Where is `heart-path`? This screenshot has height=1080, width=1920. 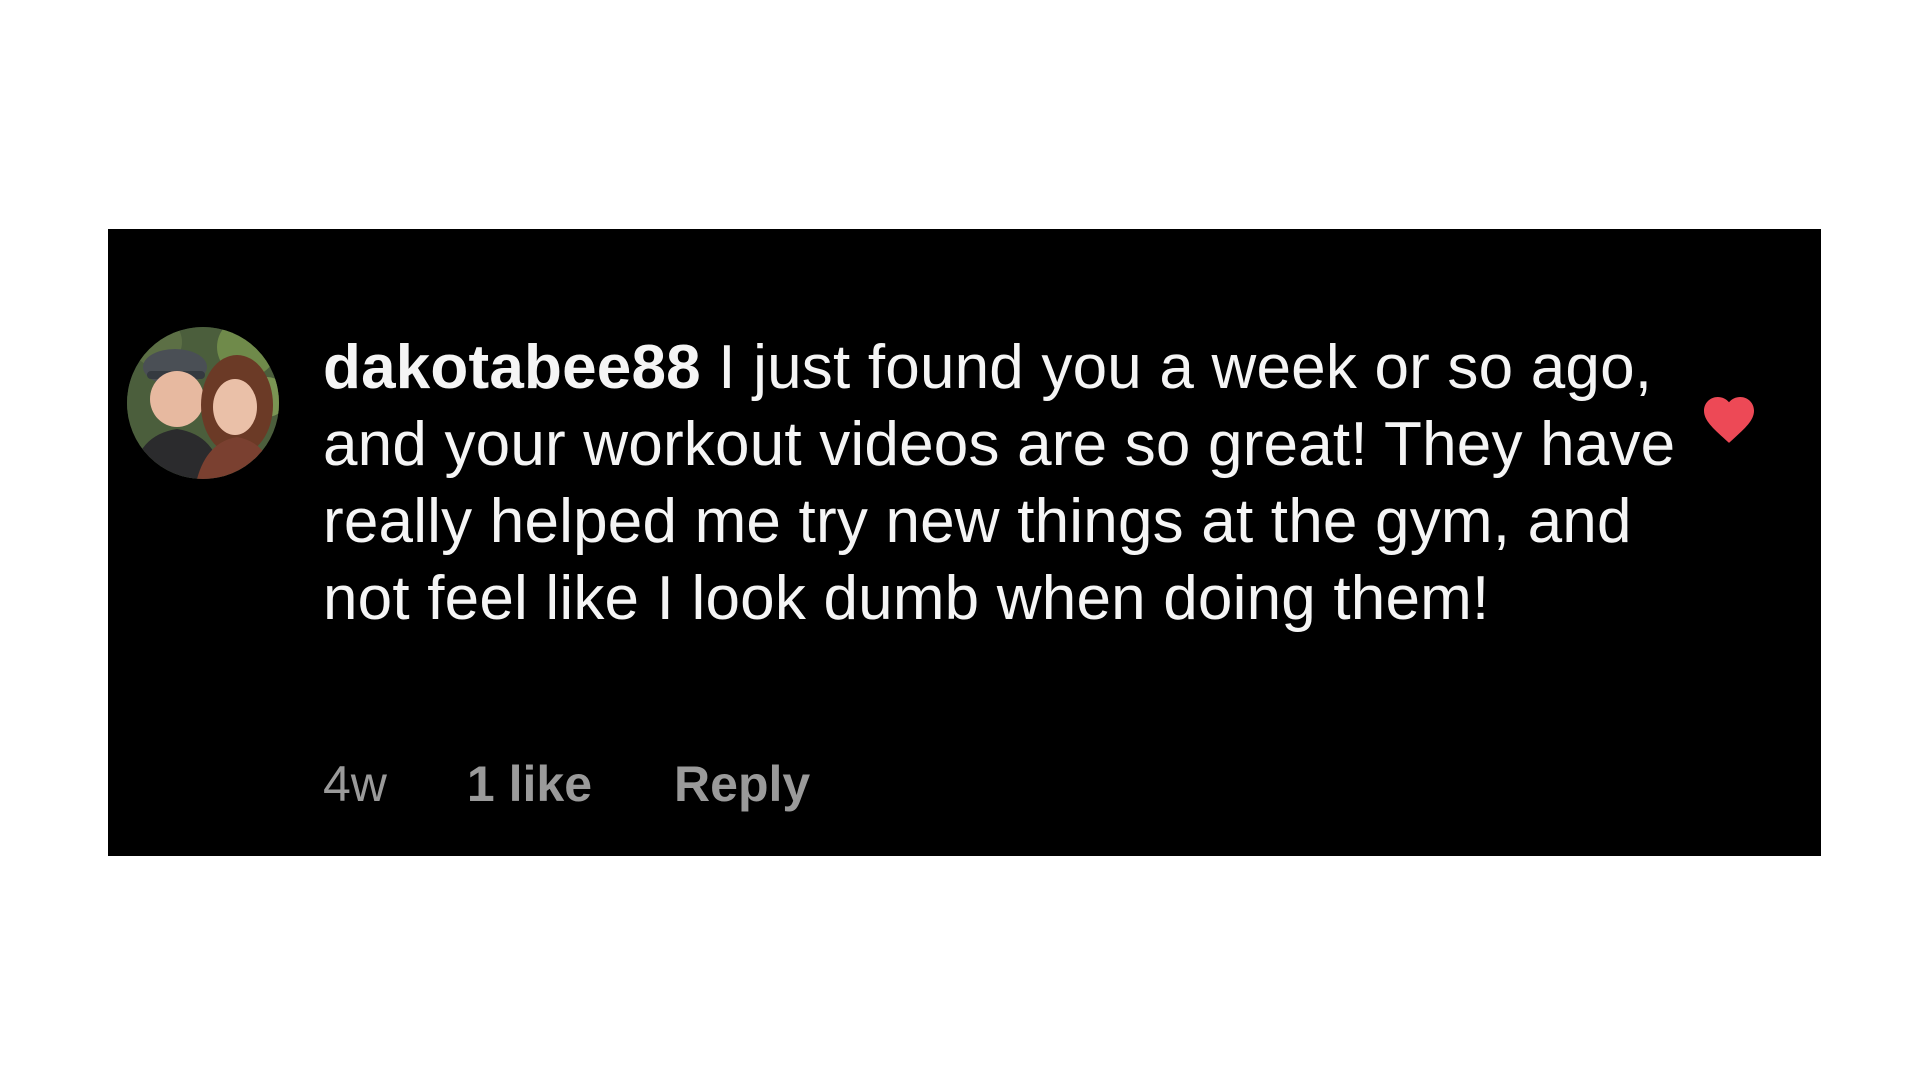 heart-path is located at coordinates (1729, 420).